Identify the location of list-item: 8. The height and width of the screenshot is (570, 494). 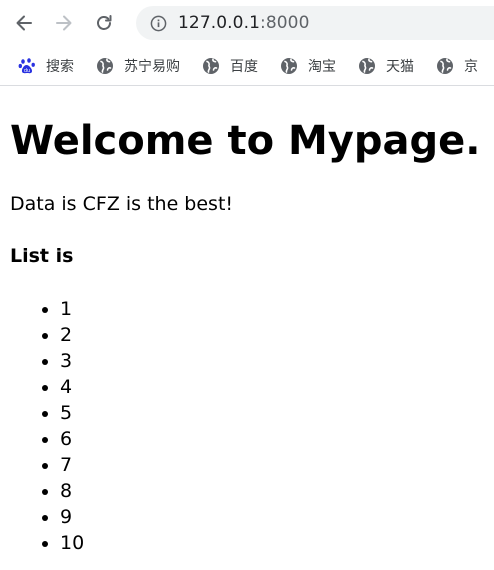
(277, 491).